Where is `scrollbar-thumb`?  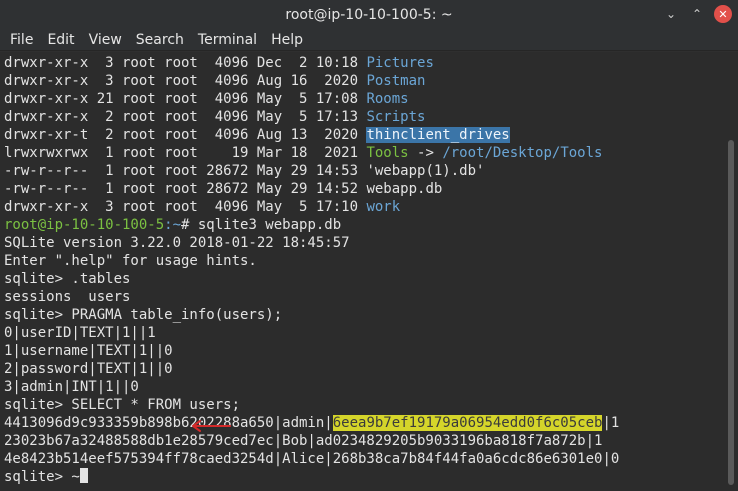 scrollbar-thumb is located at coordinates (731, 312).